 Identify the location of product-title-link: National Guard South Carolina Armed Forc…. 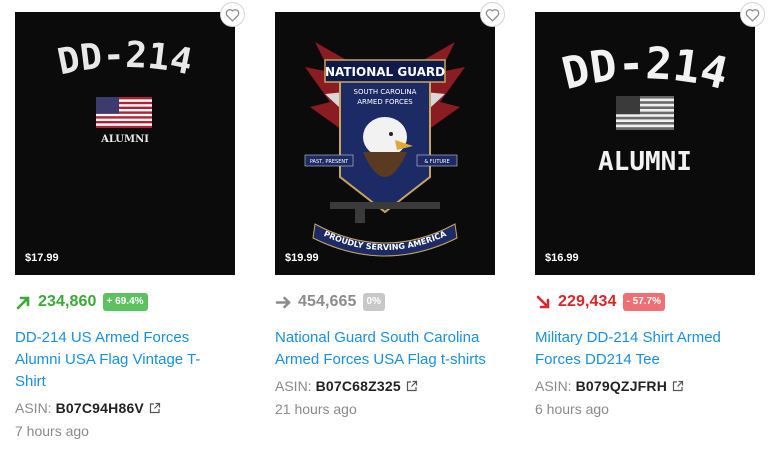
(382, 349).